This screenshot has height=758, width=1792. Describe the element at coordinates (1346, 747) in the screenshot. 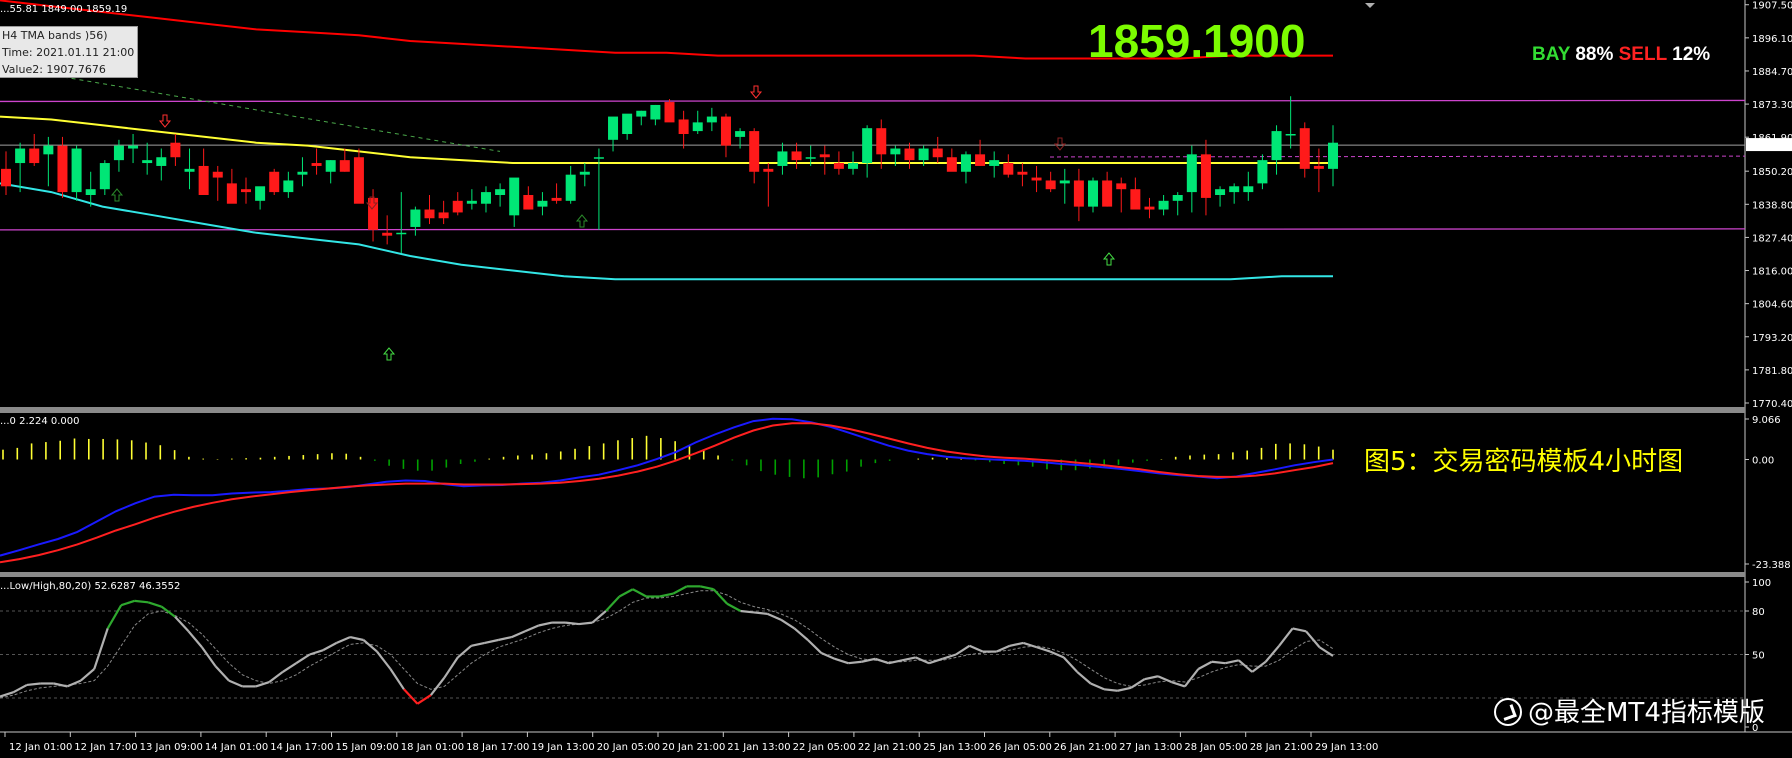

I see `time-tick-label: 29 Jan 13:00` at that location.